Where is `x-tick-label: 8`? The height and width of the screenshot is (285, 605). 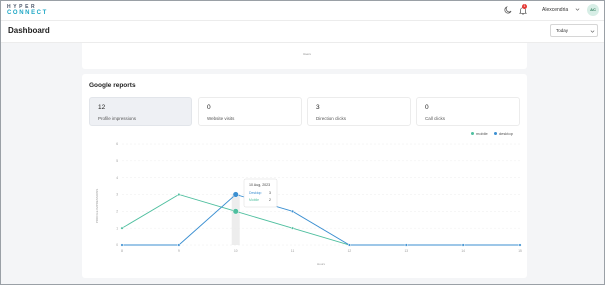 x-tick-label: 8 is located at coordinates (122, 251).